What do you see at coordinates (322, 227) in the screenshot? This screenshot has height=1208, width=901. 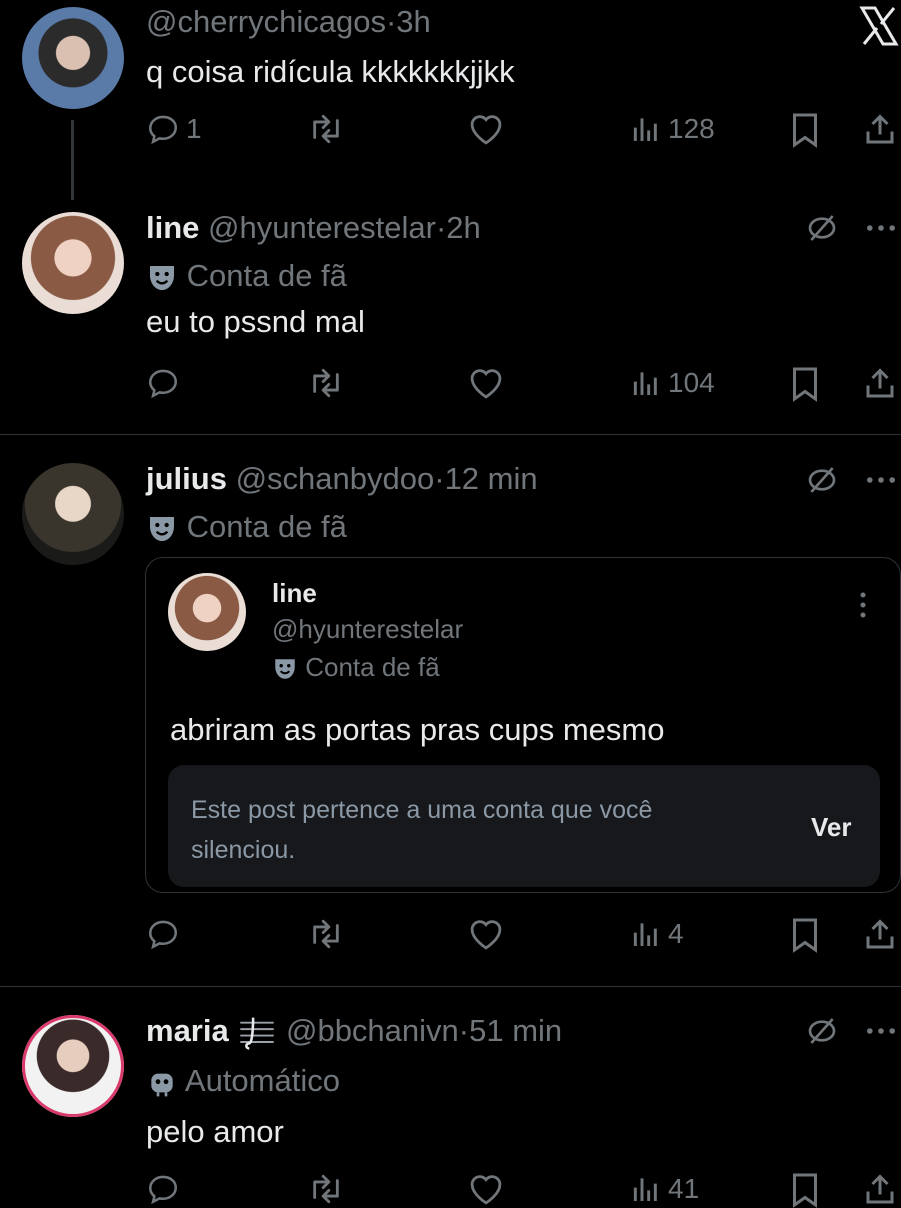 I see `handle: @hyunterestelar` at bounding box center [322, 227].